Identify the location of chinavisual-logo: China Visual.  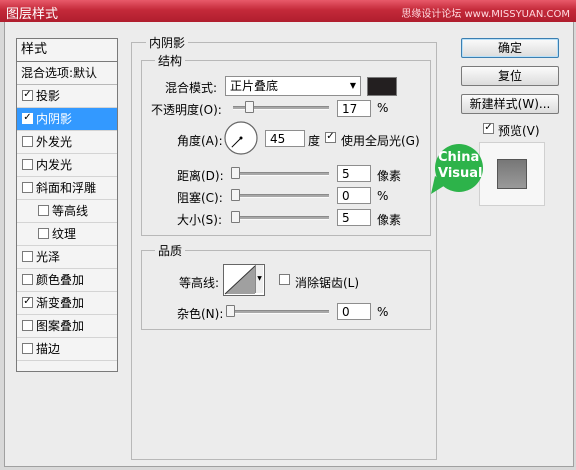
(459, 172).